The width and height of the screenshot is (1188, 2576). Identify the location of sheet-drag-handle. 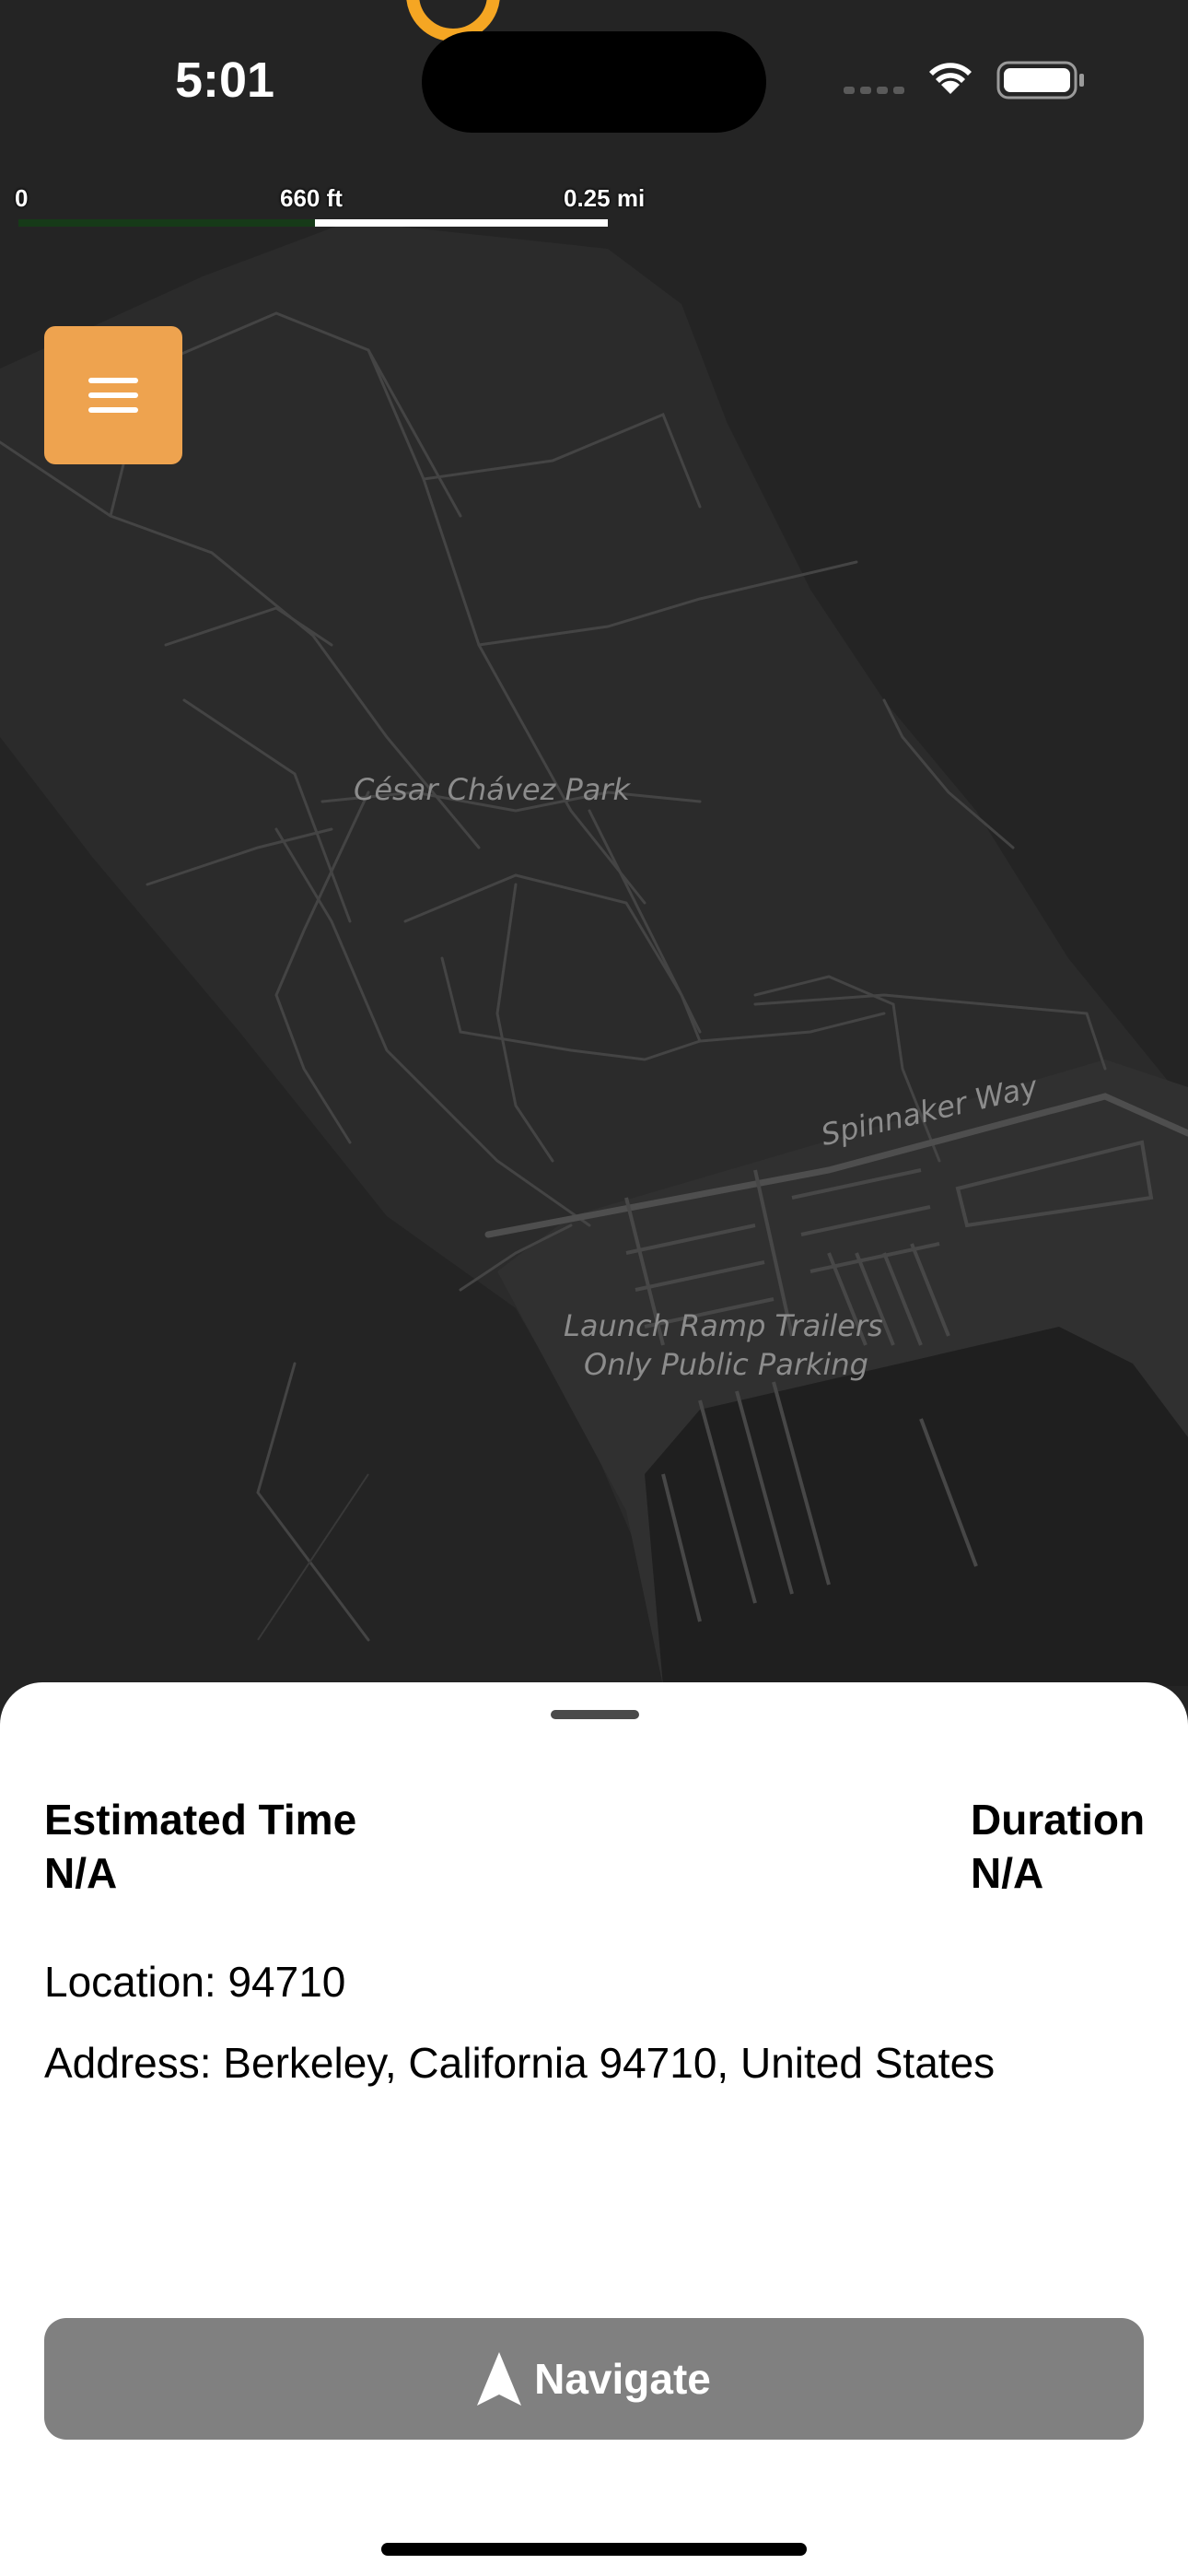
(595, 1714).